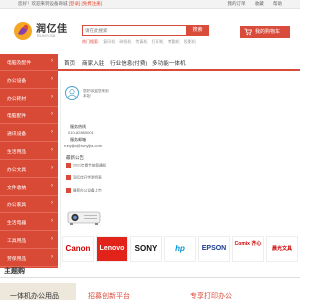 This screenshot has width=320, height=300. Describe the element at coordinates (19, 63) in the screenshot. I see `sidebar-item-label: 电脑及配件` at that location.